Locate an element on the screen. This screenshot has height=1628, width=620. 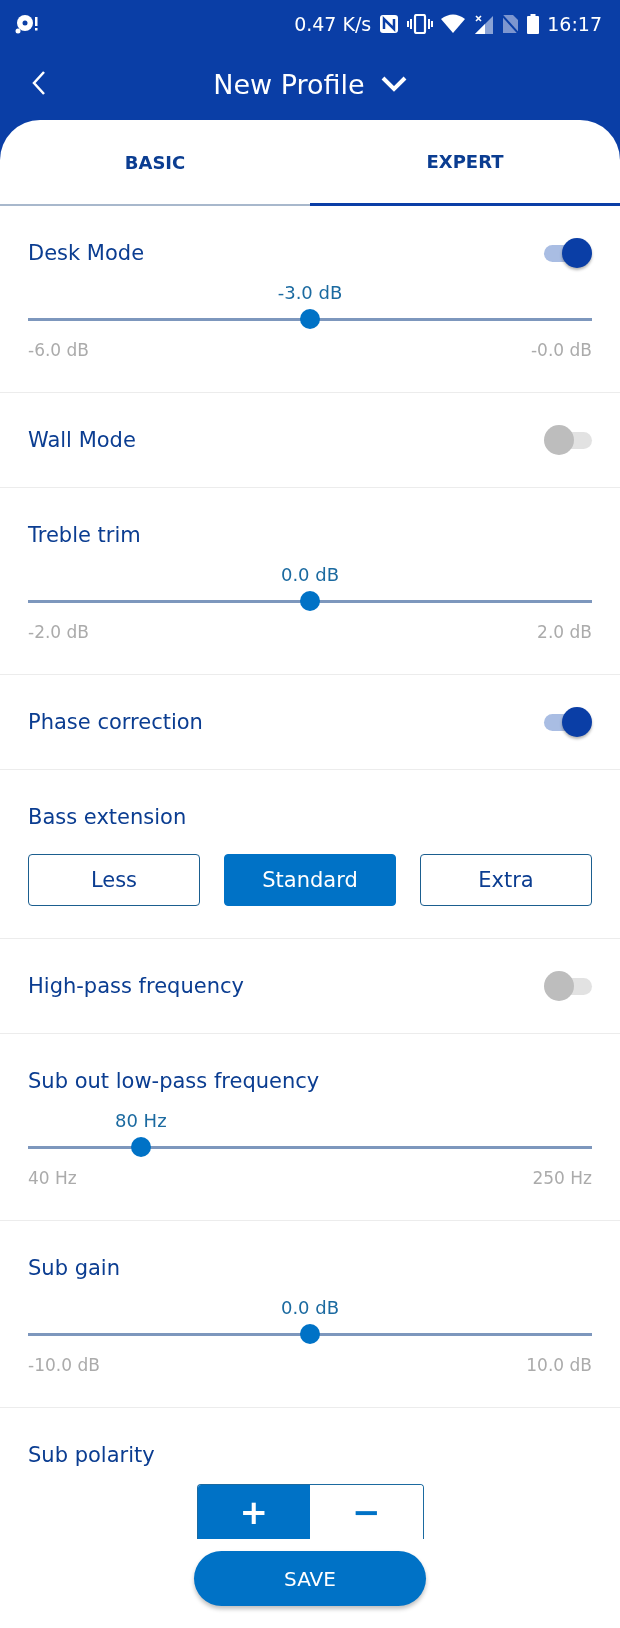
setting-label: Desk Mode is located at coordinates (86, 253).